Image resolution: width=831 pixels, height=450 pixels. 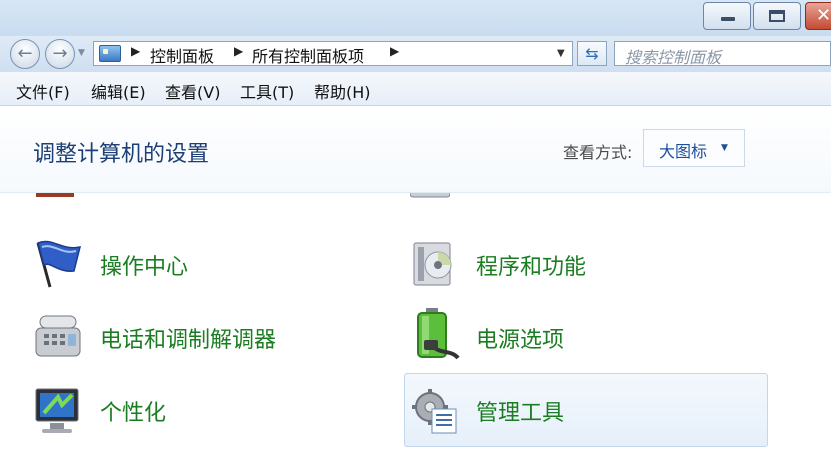 What do you see at coordinates (308, 55) in the screenshot?
I see `breadcrumb-all-items: 所有控制面板项` at bounding box center [308, 55].